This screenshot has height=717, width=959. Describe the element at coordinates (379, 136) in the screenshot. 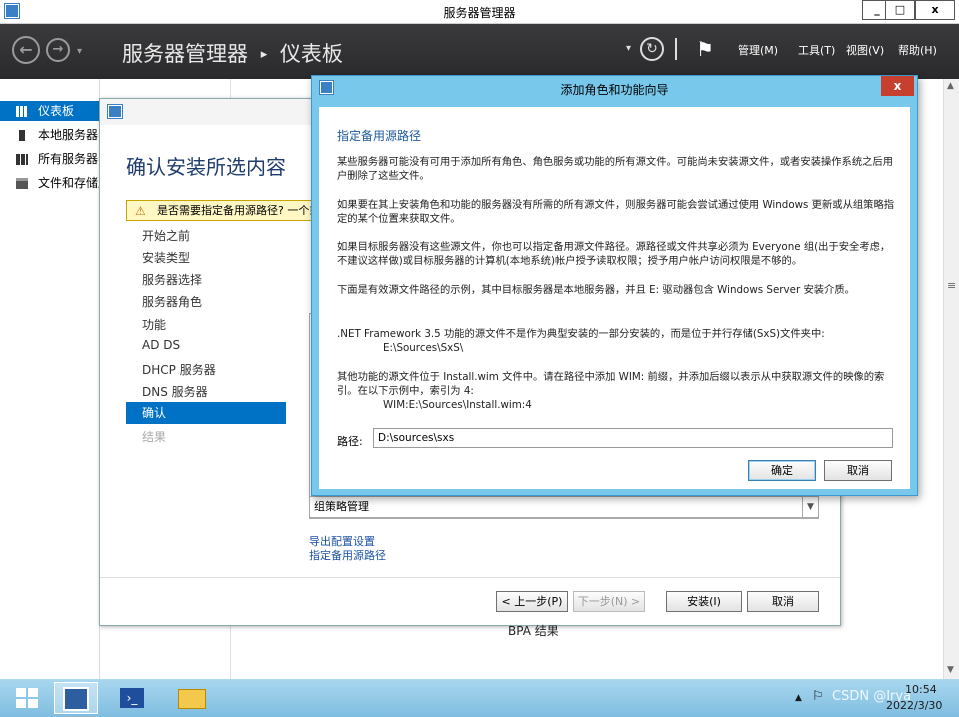

I see `dialog-heading: 指定备用源路径` at that location.